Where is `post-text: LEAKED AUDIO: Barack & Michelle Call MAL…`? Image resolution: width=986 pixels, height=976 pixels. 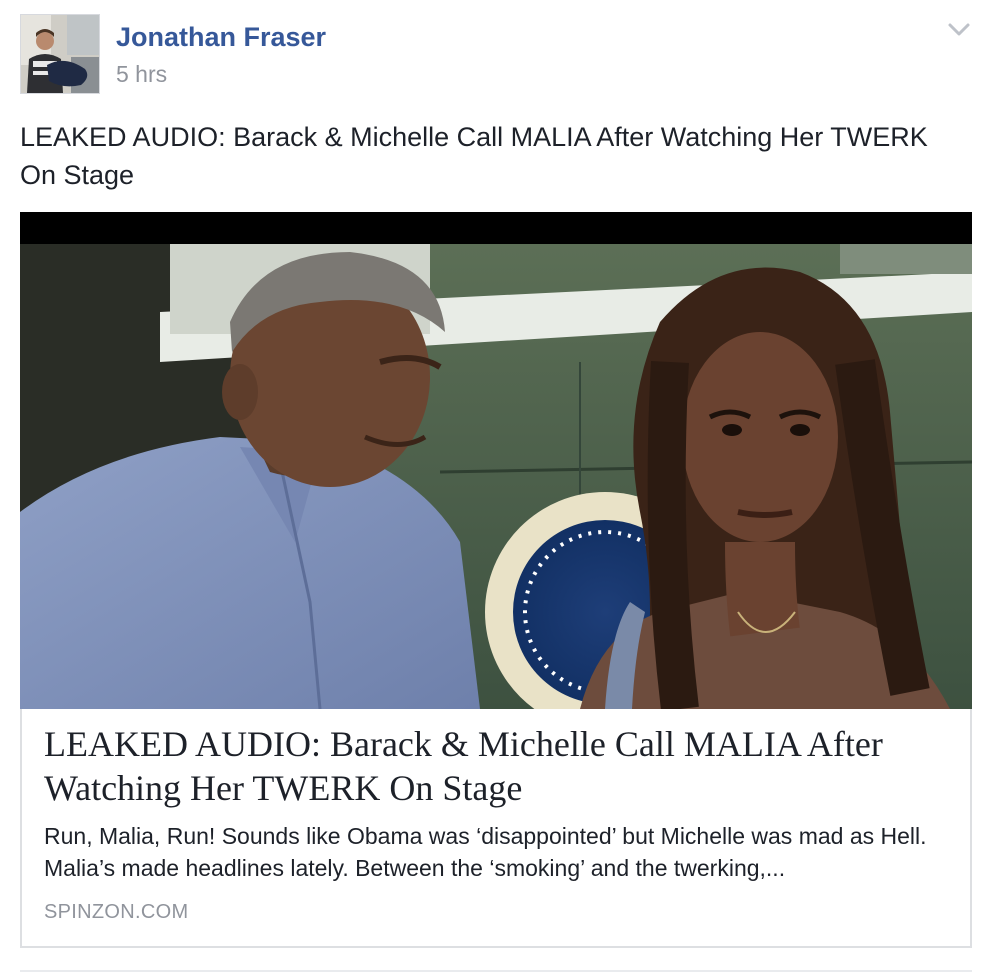
post-text: LEAKED AUDIO: Barack & Michelle Call MAL… is located at coordinates (474, 156).